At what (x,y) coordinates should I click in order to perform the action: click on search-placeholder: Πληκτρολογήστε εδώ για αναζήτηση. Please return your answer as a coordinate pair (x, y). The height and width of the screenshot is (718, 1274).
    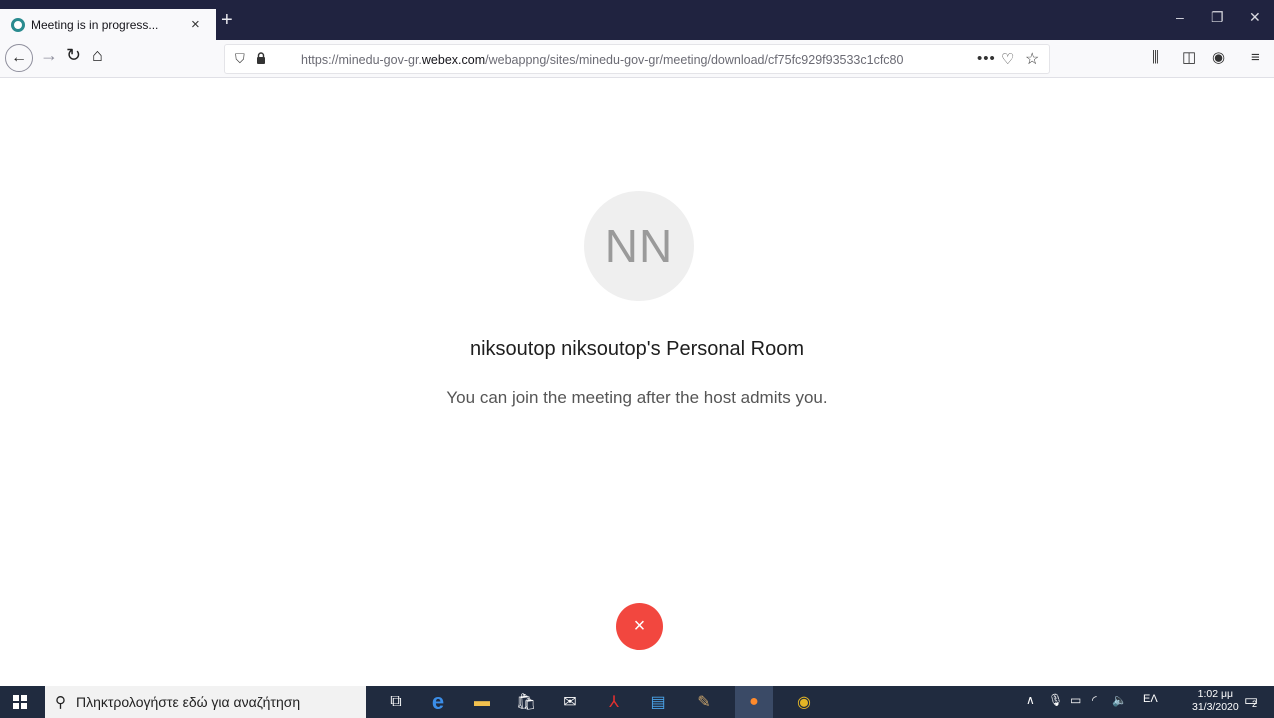
    Looking at the image, I should click on (188, 702).